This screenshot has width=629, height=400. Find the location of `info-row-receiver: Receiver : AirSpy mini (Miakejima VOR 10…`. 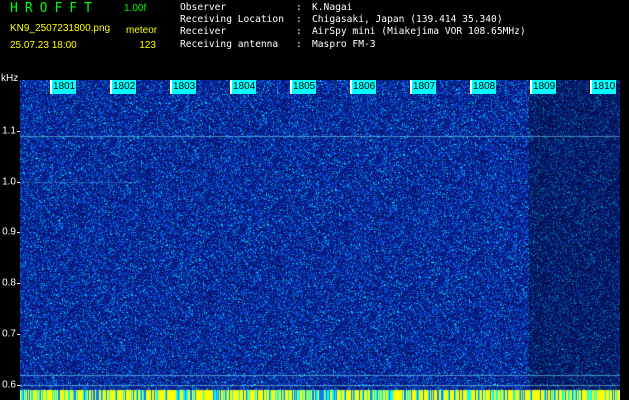

info-row-receiver: Receiver : AirSpy mini (Miakejima VOR 10… is located at coordinates (353, 32).